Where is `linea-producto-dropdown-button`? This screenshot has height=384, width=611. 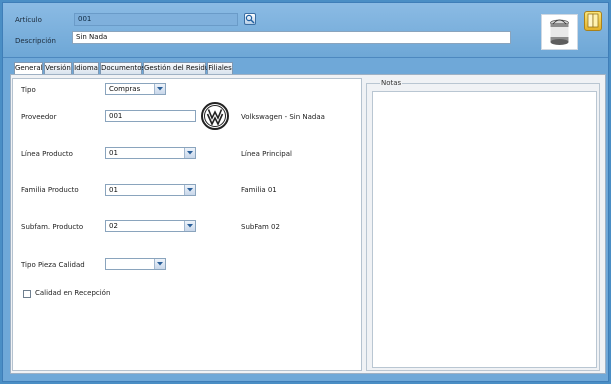 linea-producto-dropdown-button is located at coordinates (189, 153).